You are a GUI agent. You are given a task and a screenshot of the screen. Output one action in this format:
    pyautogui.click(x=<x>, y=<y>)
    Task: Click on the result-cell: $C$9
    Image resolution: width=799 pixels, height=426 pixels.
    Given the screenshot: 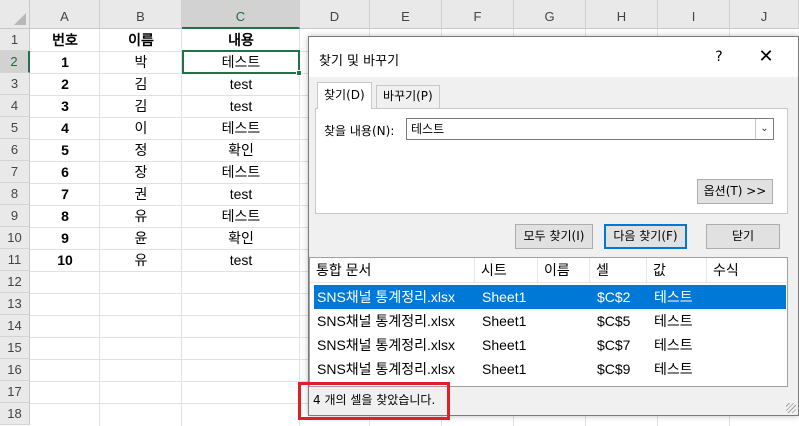 What is the action you would take?
    pyautogui.click(x=614, y=369)
    